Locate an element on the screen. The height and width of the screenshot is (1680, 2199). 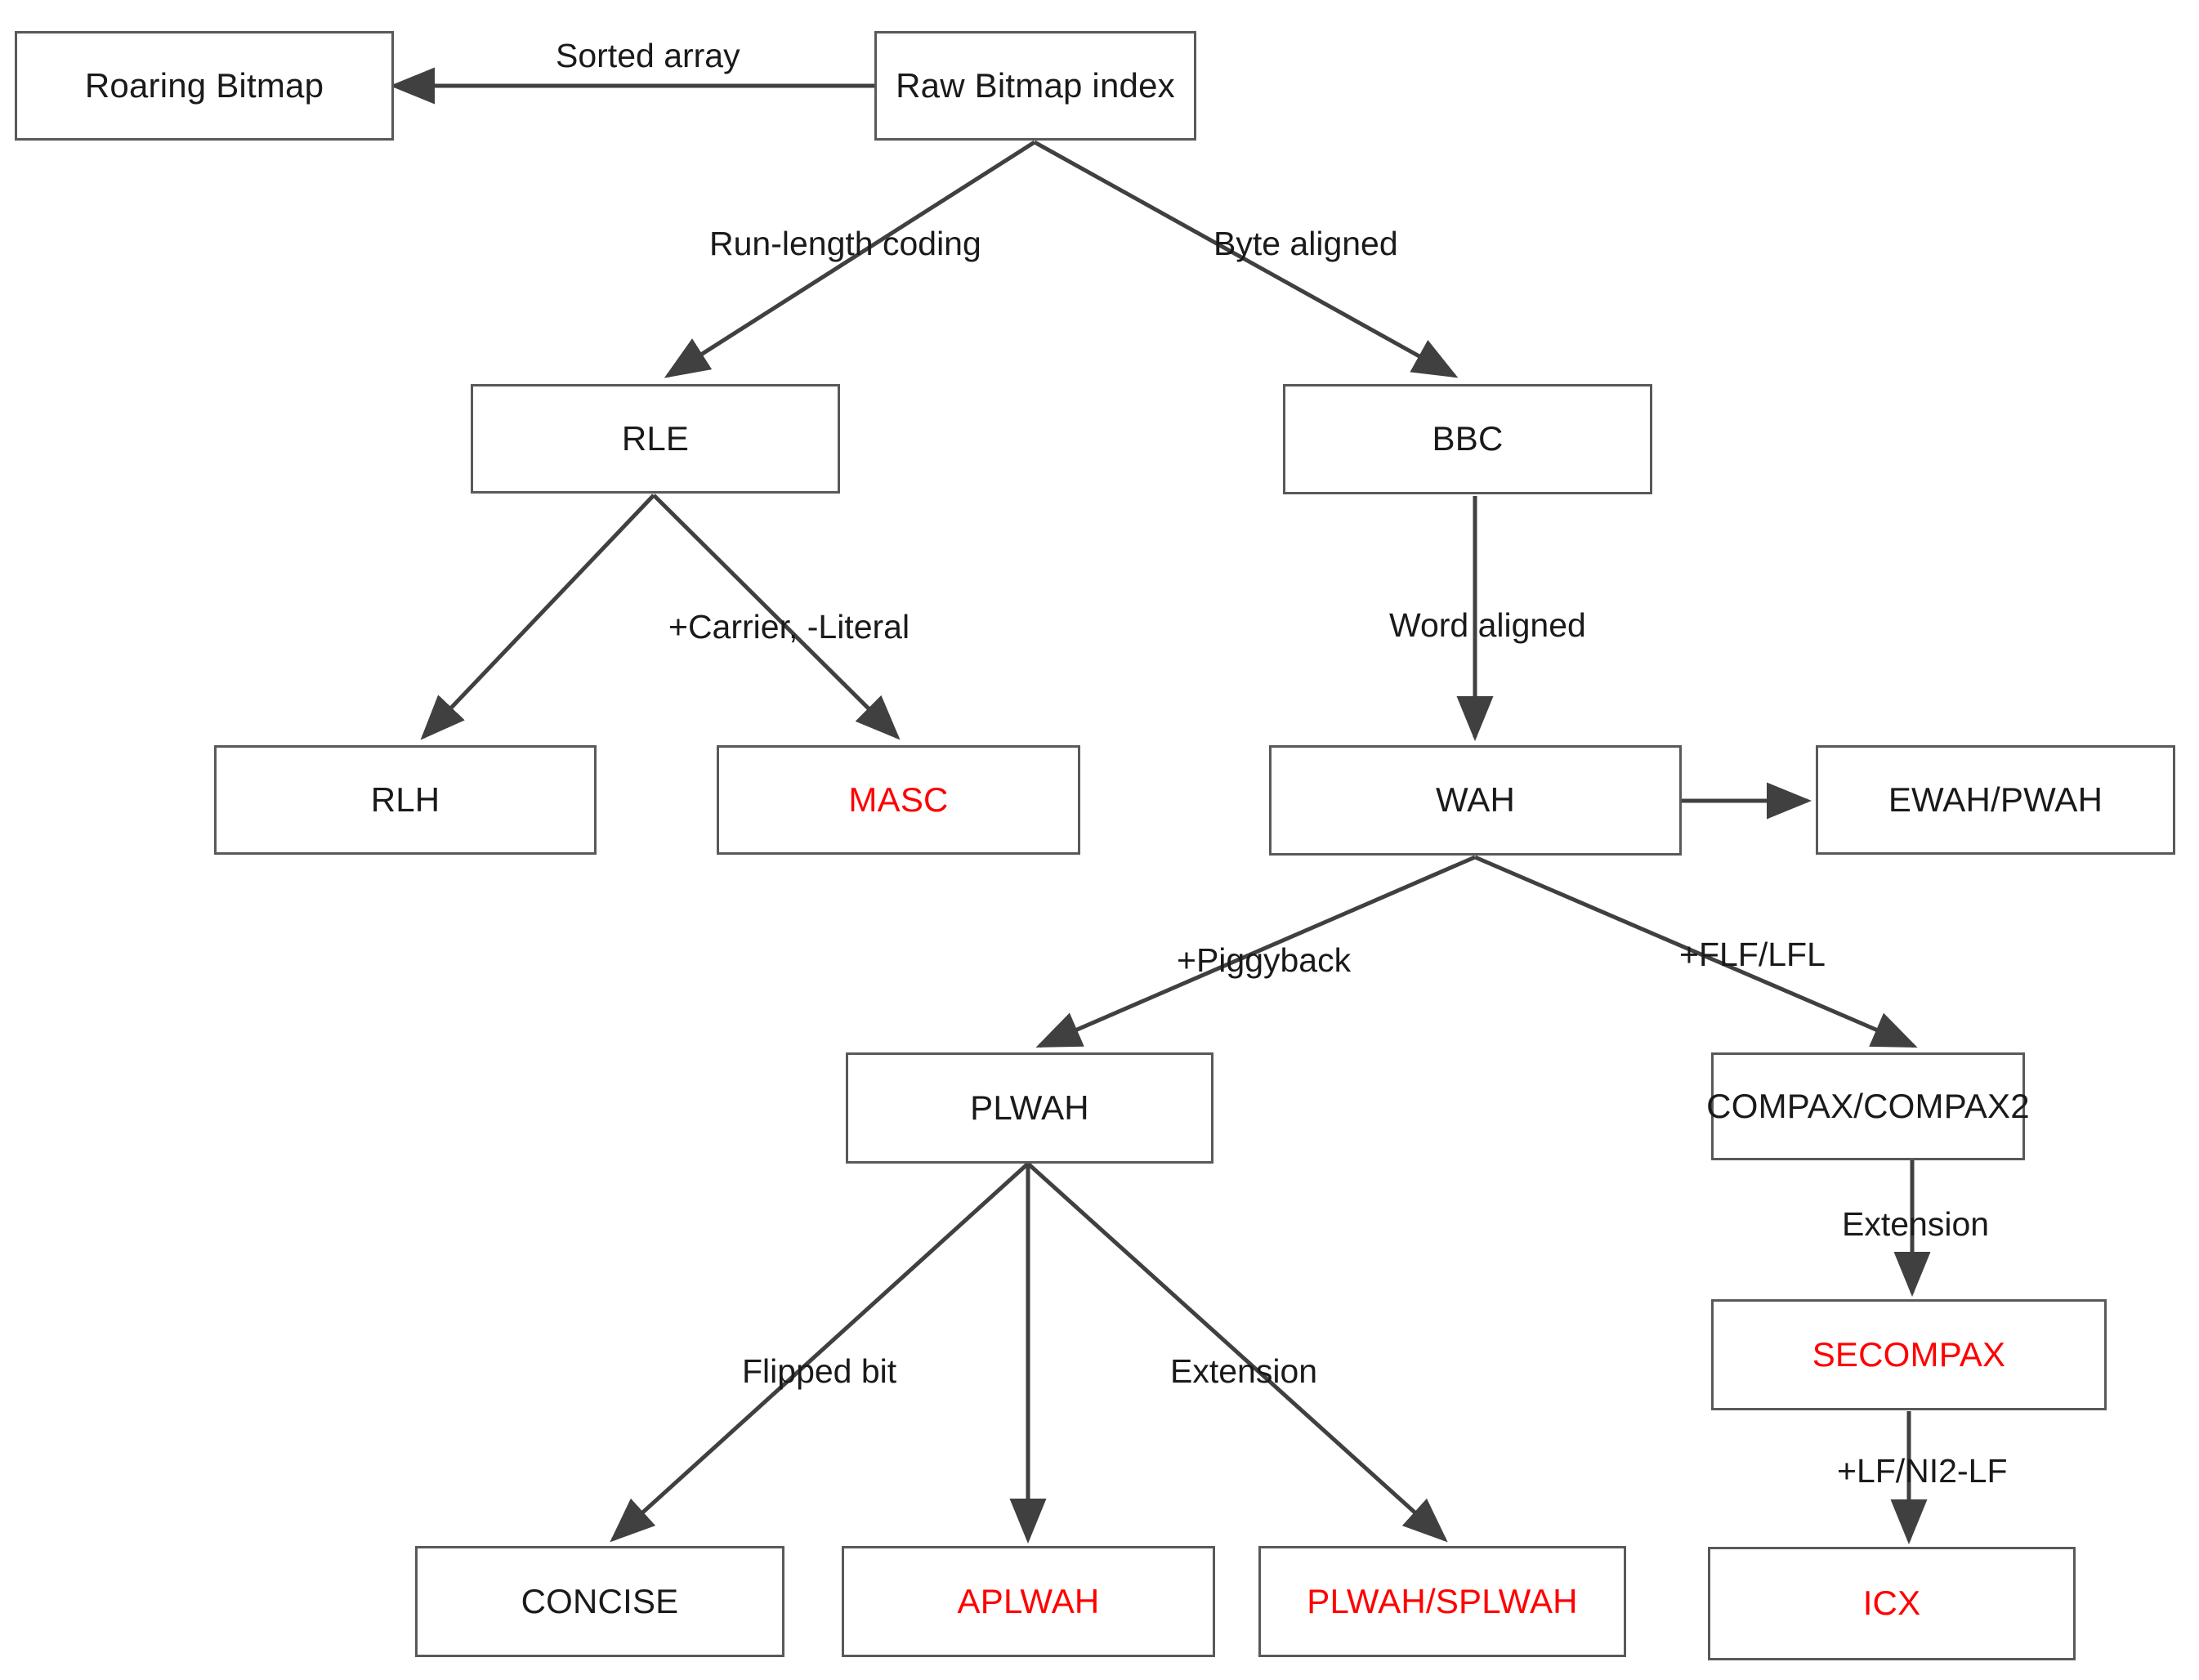
node-aplwah: APLWAH is located at coordinates (1028, 1601).